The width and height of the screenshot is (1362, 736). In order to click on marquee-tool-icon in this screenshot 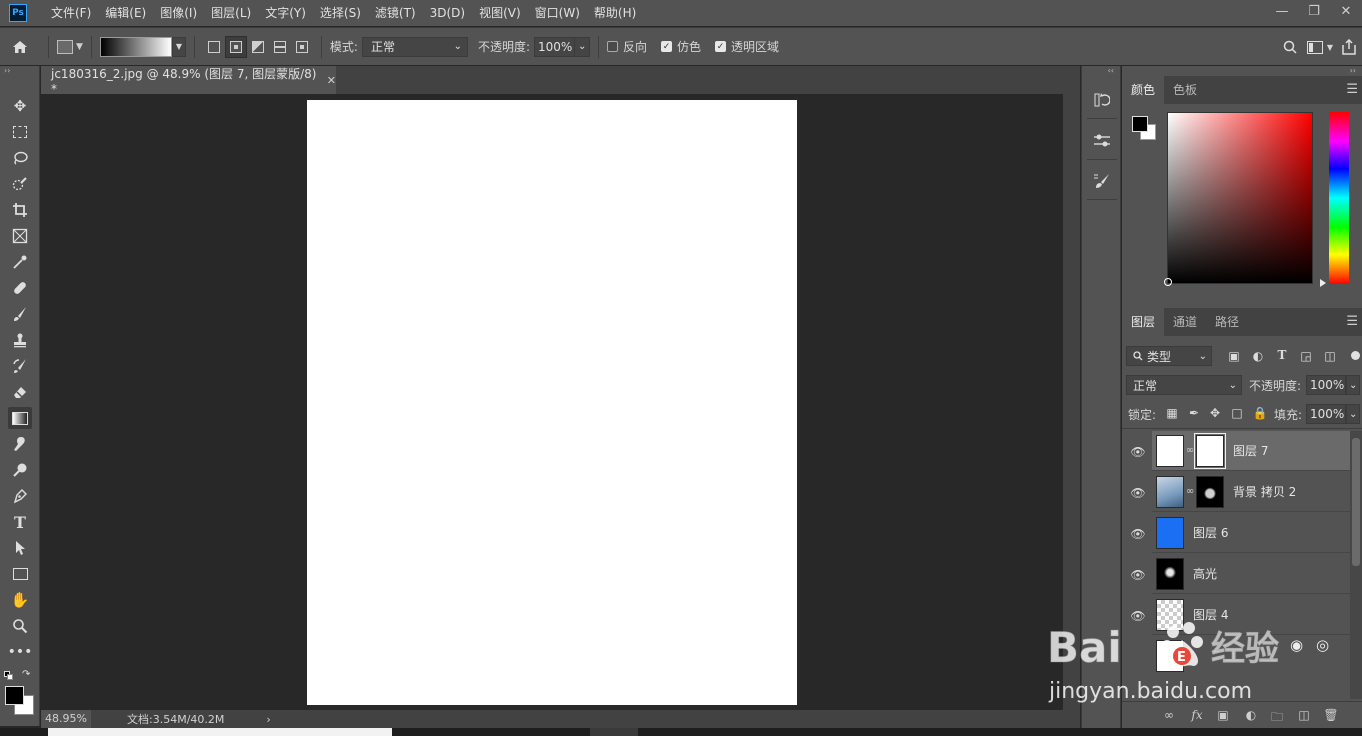, I will do `click(20, 132)`.